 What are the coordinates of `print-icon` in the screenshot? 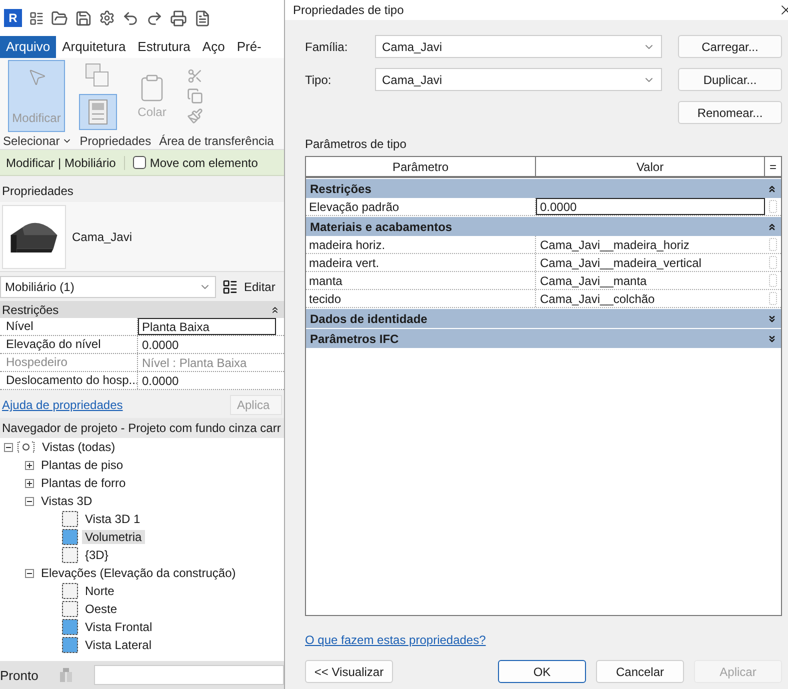 It's located at (178, 18).